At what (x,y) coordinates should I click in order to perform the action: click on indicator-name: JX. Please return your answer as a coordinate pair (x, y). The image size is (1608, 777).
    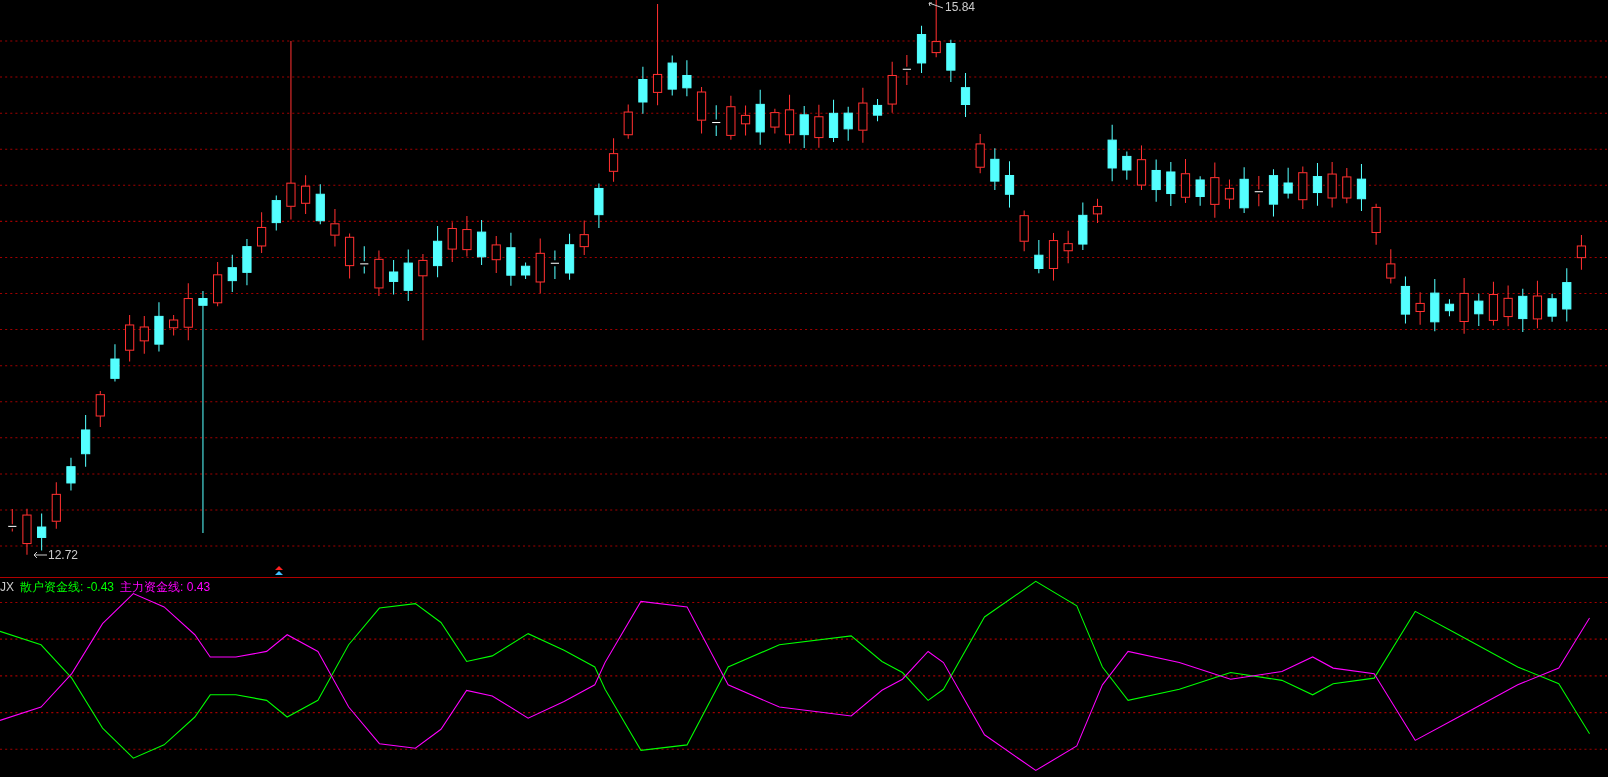
    Looking at the image, I should click on (7, 587).